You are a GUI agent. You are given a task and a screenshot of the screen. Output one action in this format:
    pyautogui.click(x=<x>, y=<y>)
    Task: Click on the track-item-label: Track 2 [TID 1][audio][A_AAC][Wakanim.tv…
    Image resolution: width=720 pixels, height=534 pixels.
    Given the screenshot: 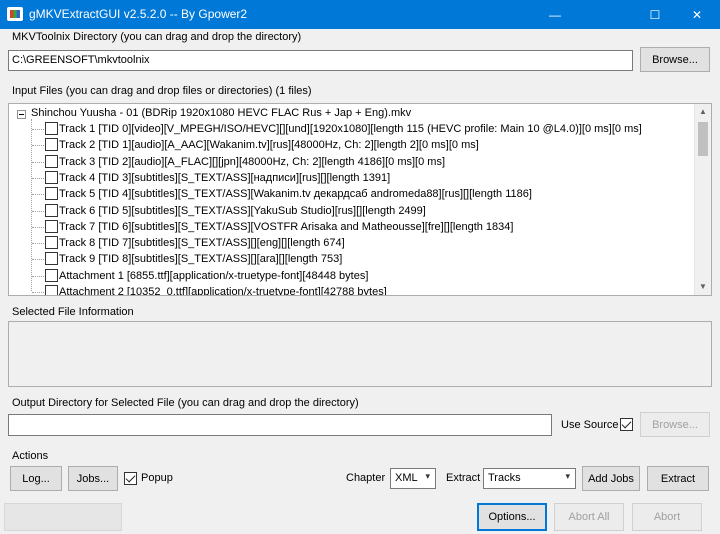 What is the action you would take?
    pyautogui.click(x=269, y=145)
    